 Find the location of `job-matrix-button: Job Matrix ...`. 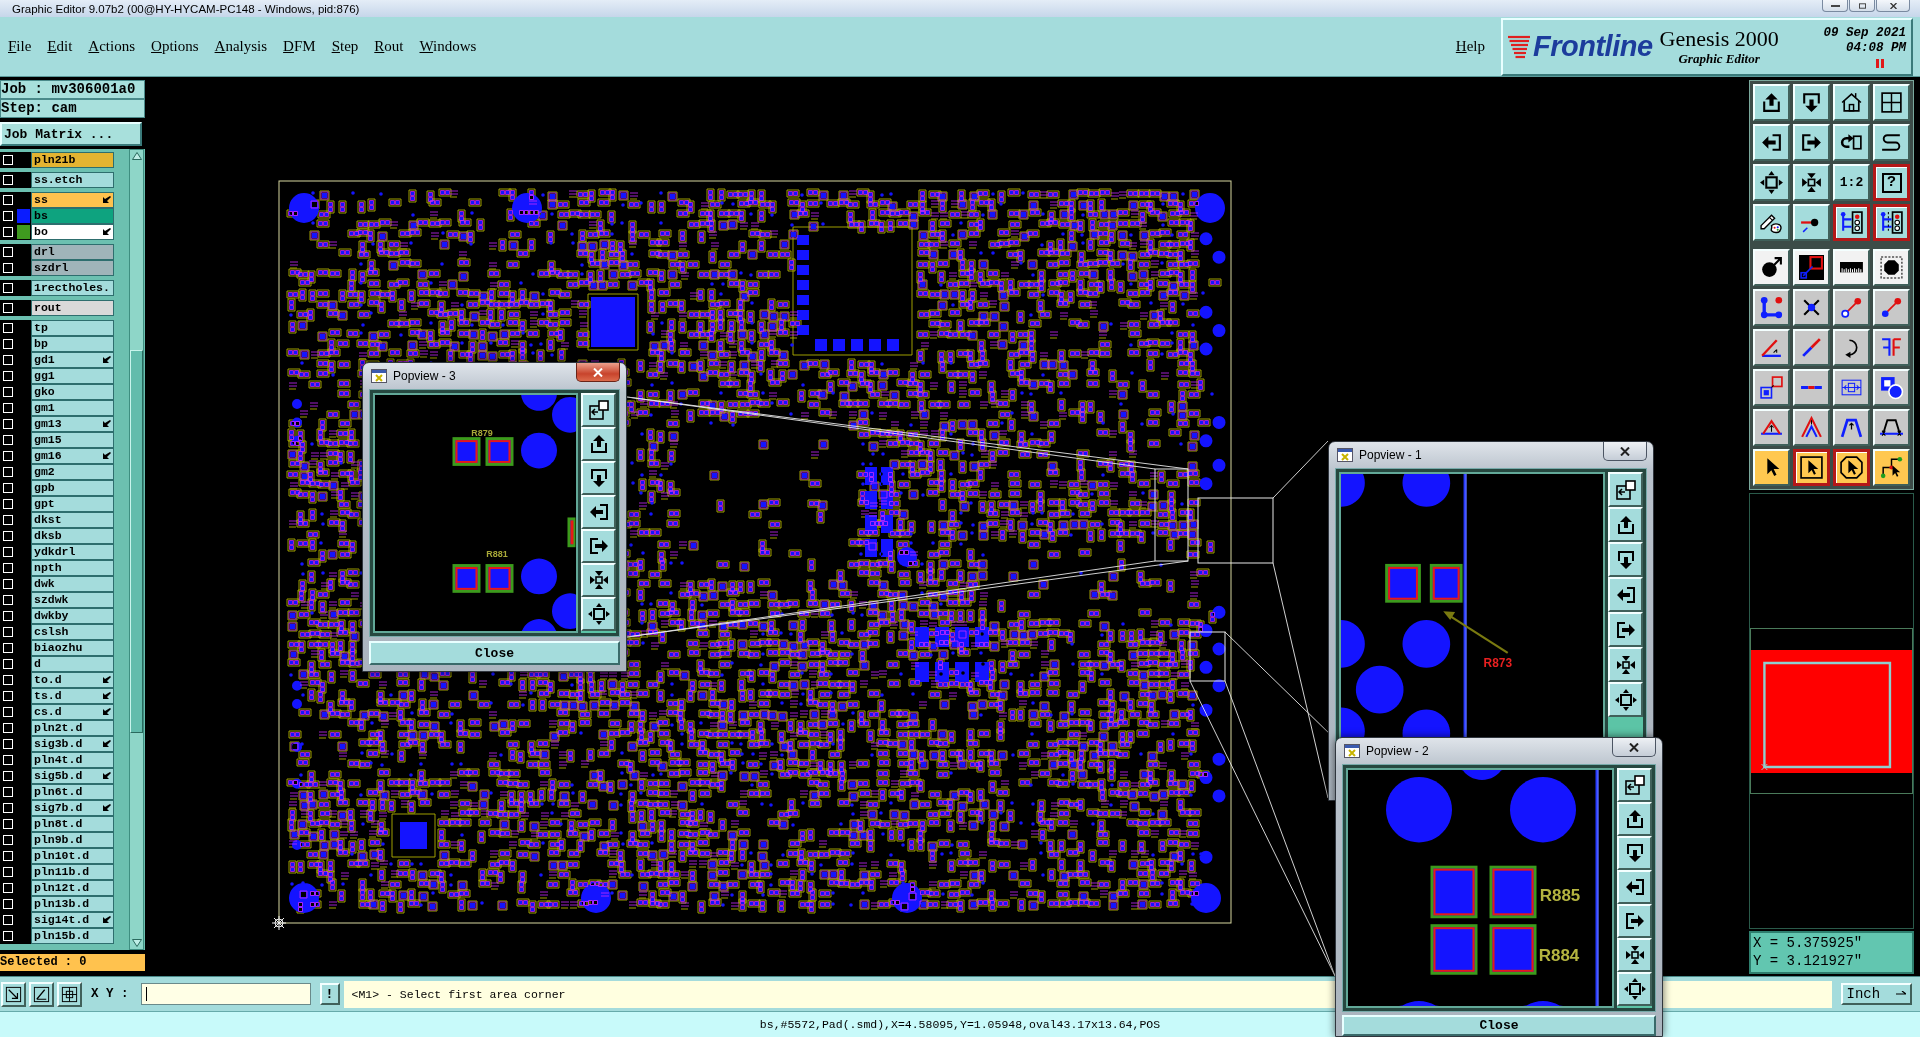

job-matrix-button: Job Matrix ... is located at coordinates (71, 134).